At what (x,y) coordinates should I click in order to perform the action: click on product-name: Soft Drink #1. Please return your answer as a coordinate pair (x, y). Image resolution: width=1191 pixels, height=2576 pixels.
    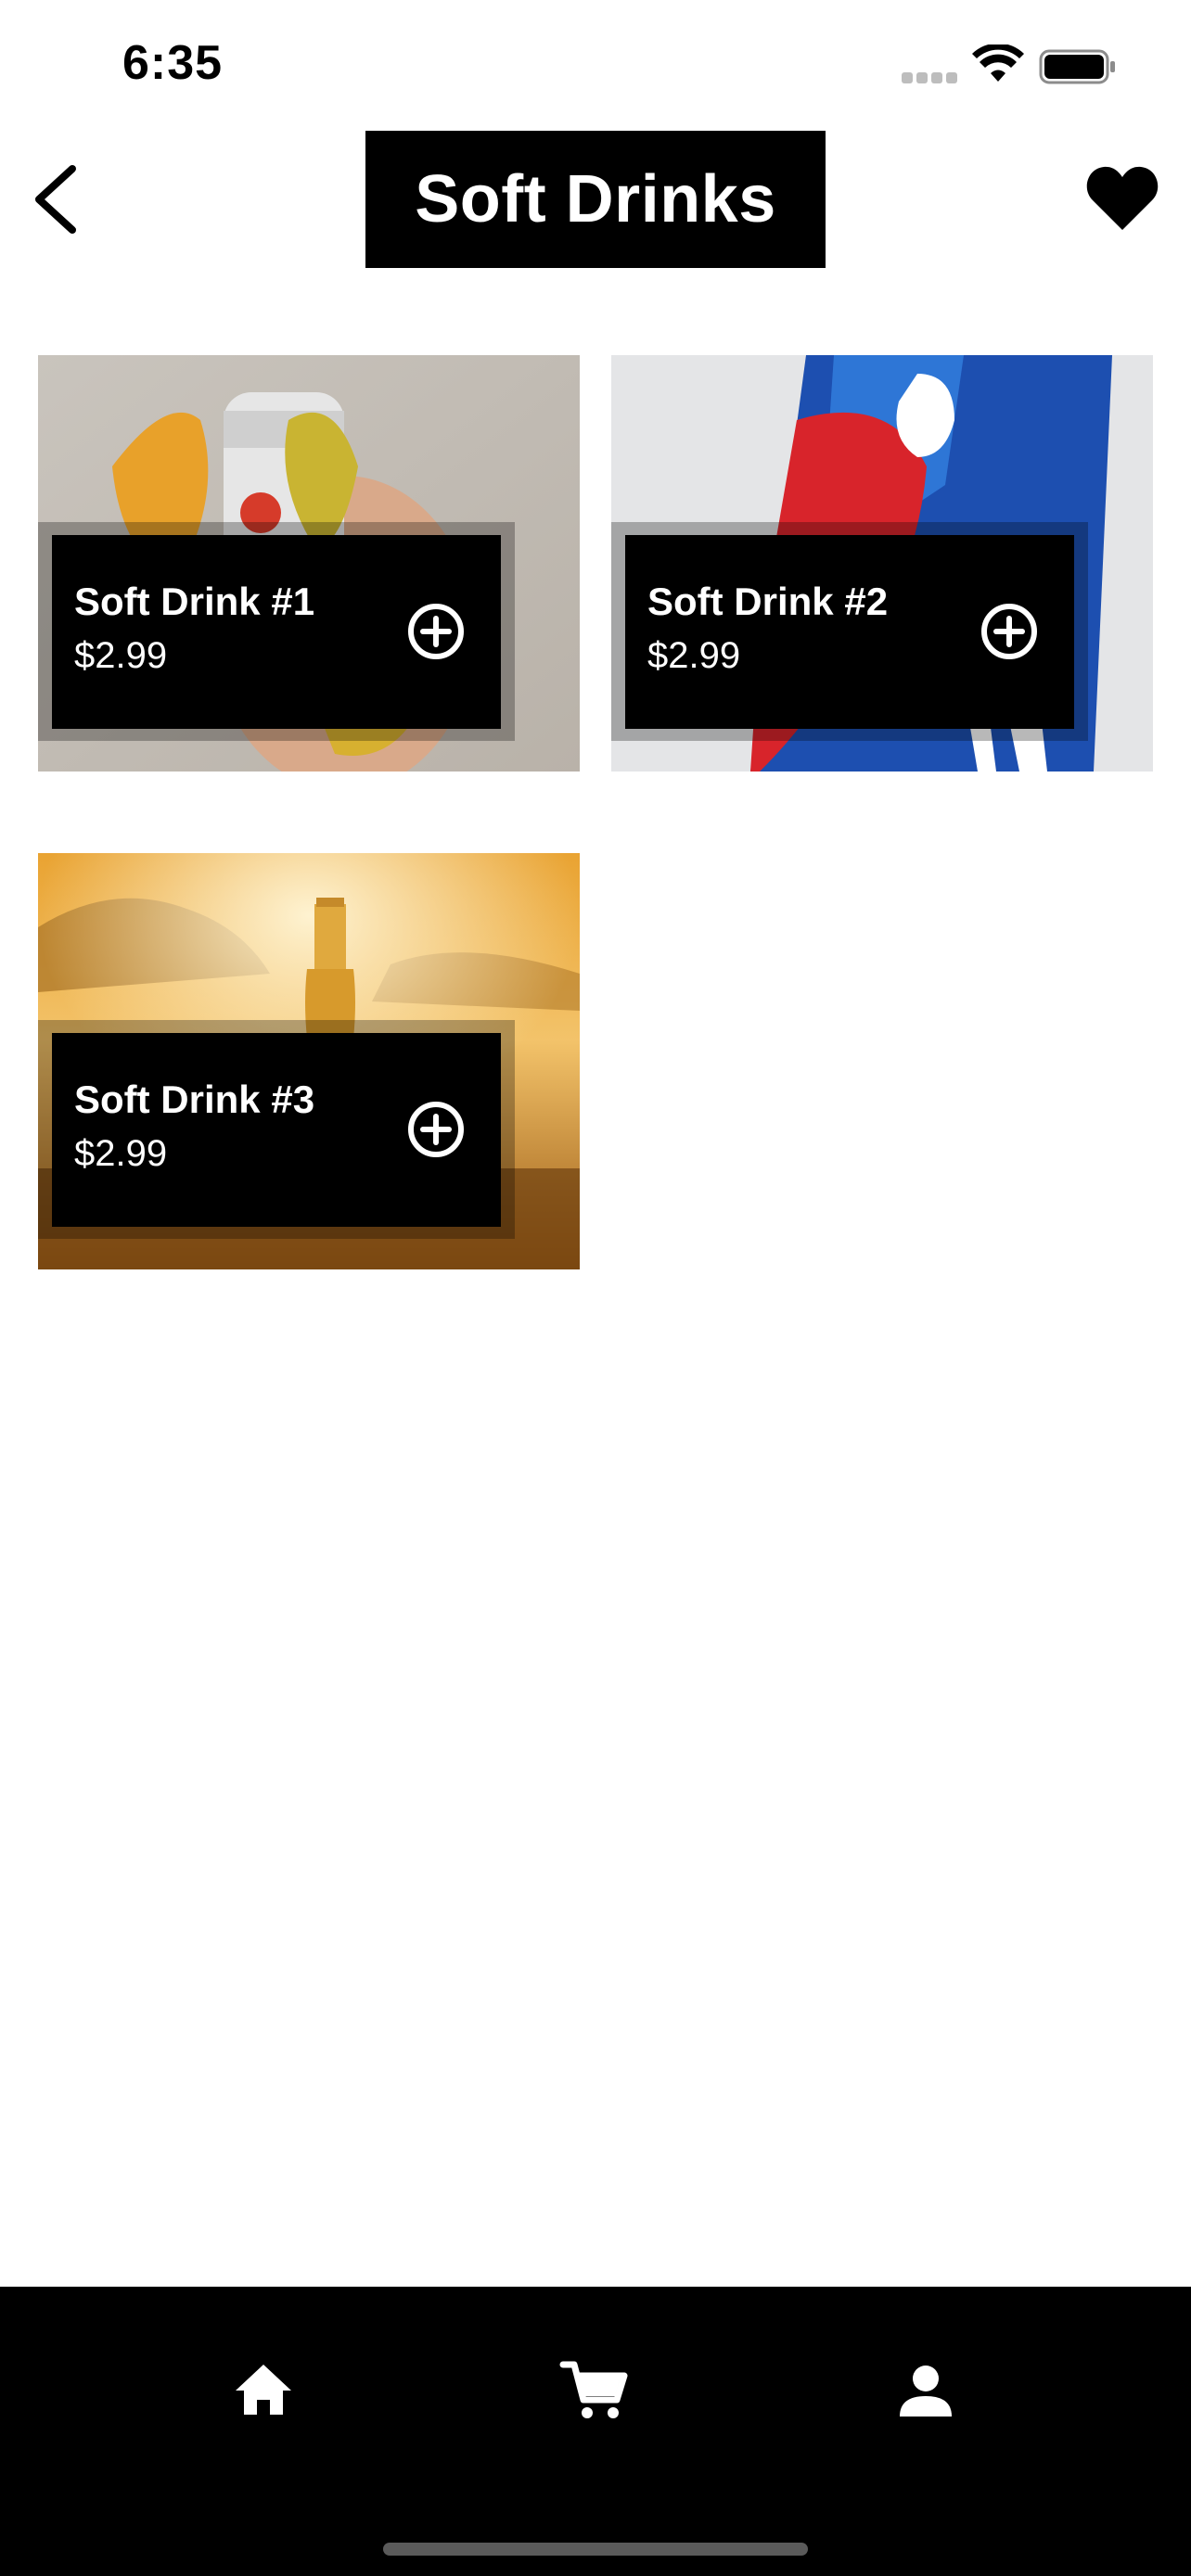
    Looking at the image, I should click on (194, 602).